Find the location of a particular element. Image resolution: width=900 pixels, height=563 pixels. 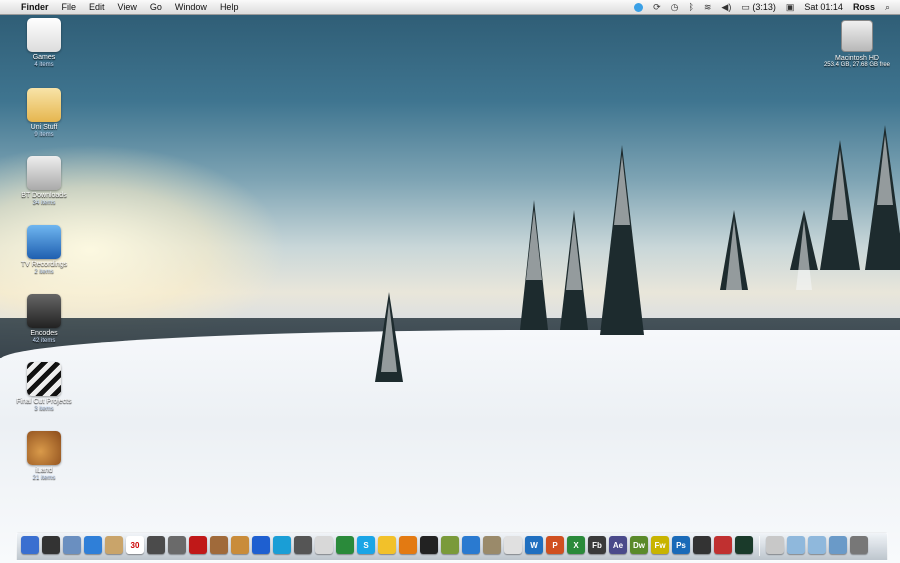

desktop-icon-tv-recordings: TV Recordings 2 items is located at coordinates (44, 250).